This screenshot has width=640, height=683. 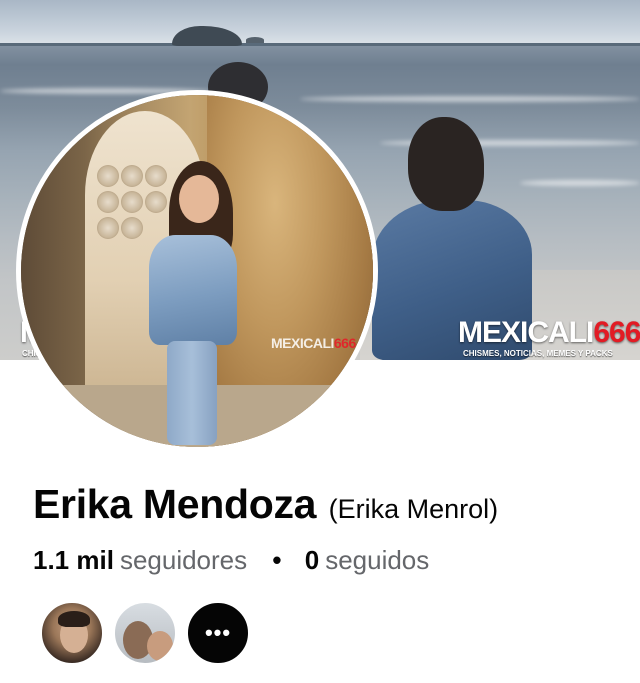 I want to click on more-friends-button: •••, so click(x=218, y=633).